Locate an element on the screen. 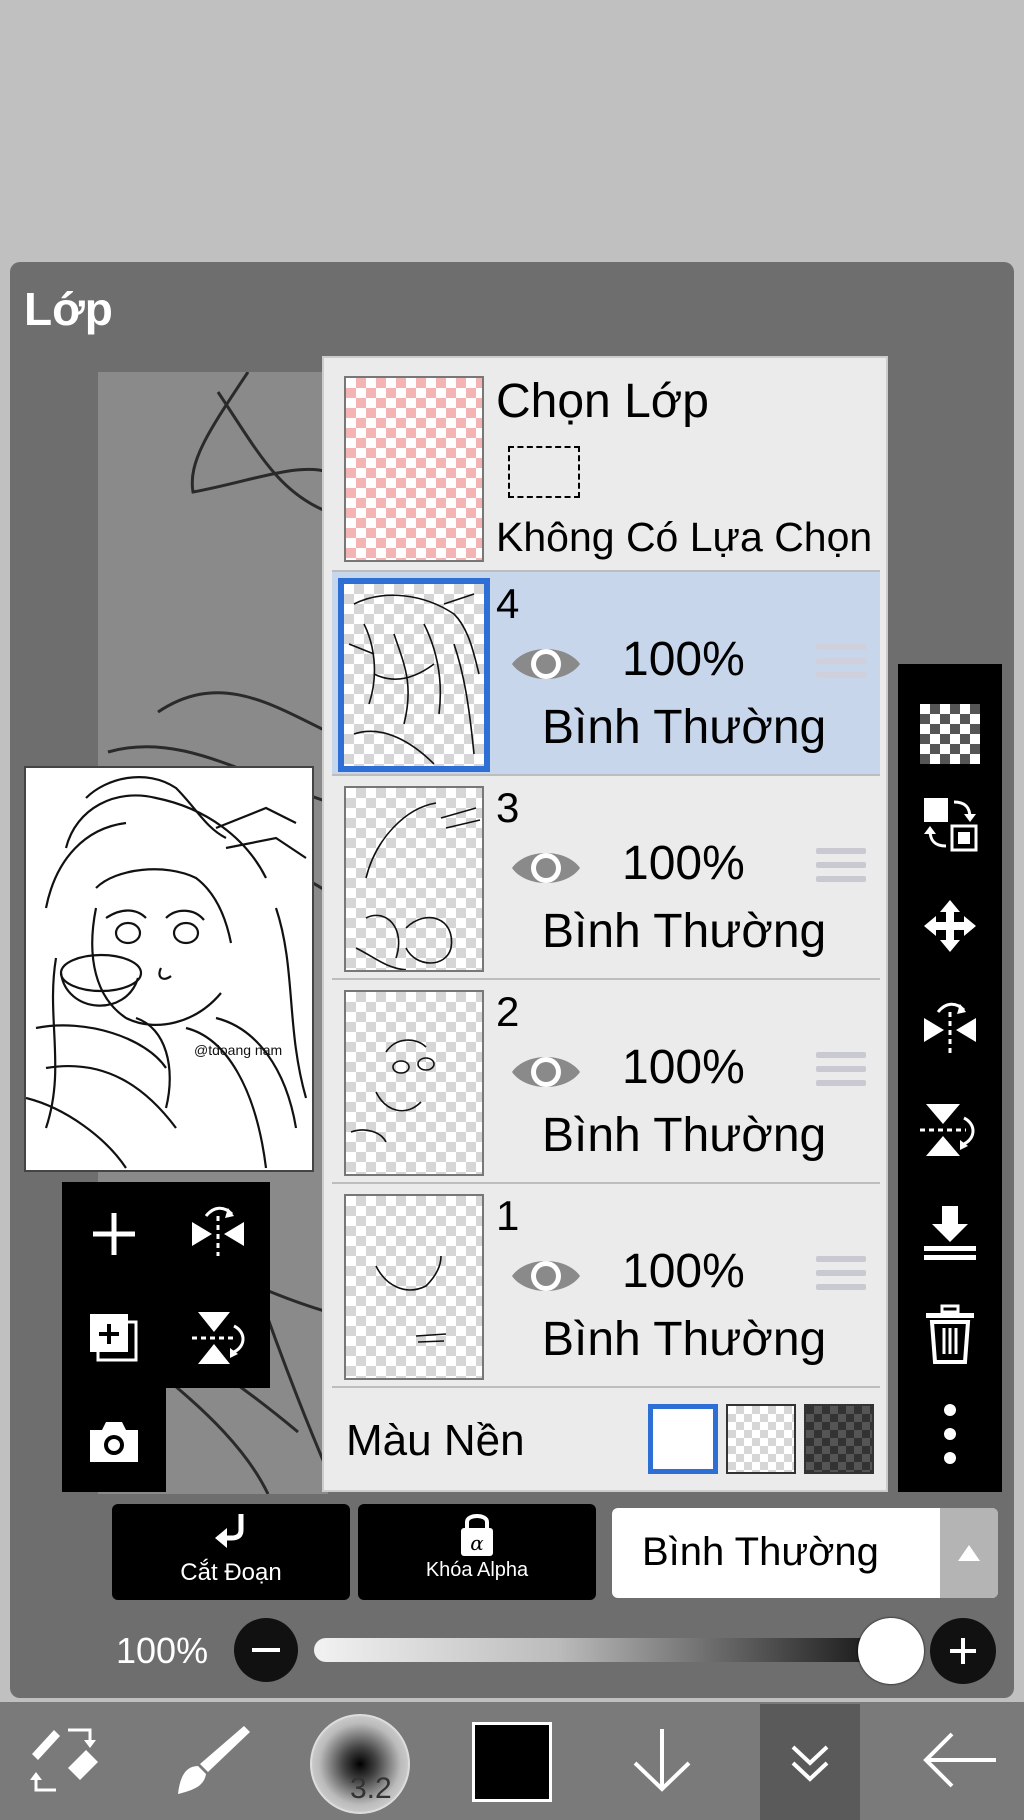 This screenshot has height=1820, width=1024. merge-down-icon is located at coordinates (950, 1233).